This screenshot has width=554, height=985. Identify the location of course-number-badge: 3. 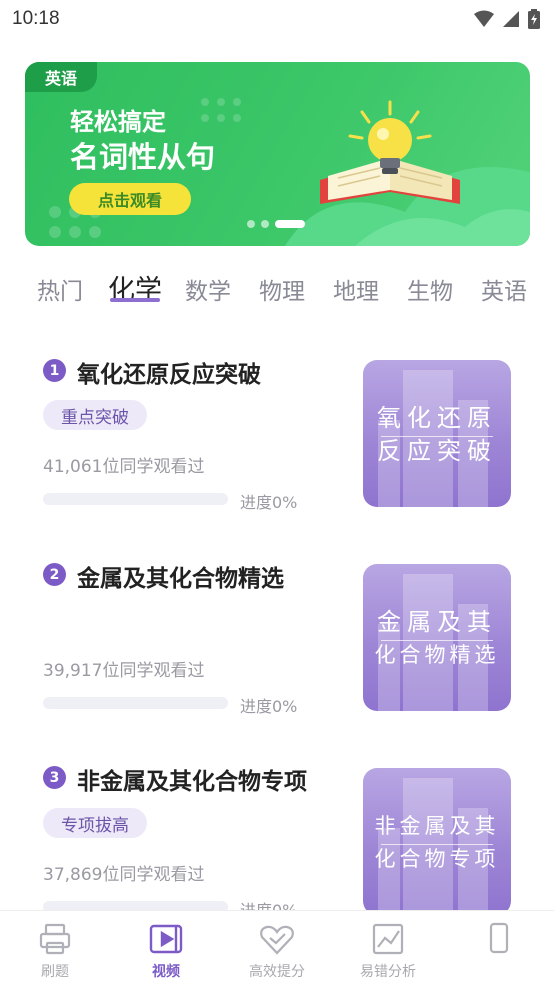
(54, 777).